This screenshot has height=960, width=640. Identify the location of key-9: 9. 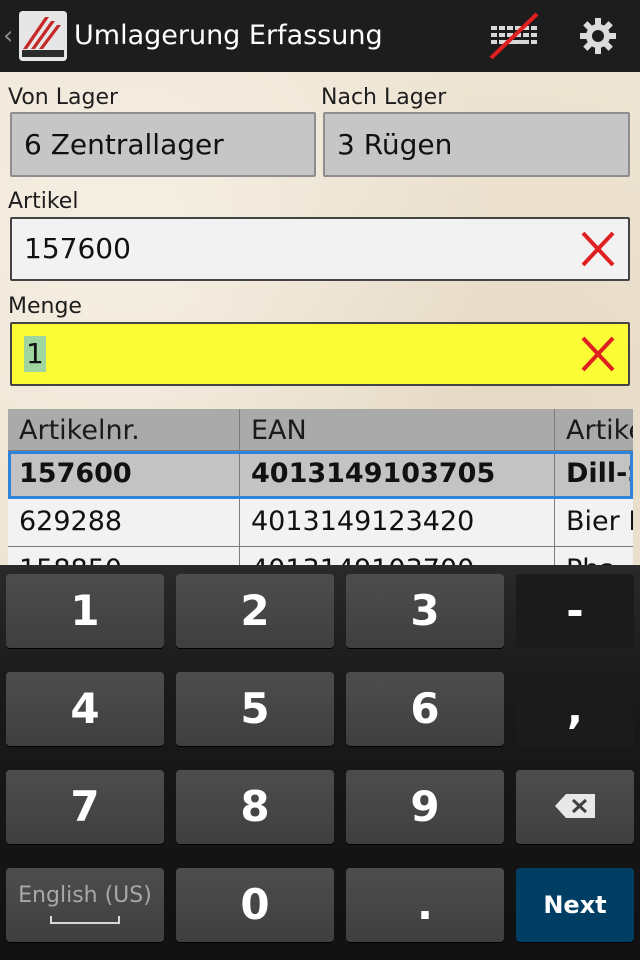
(425, 807).